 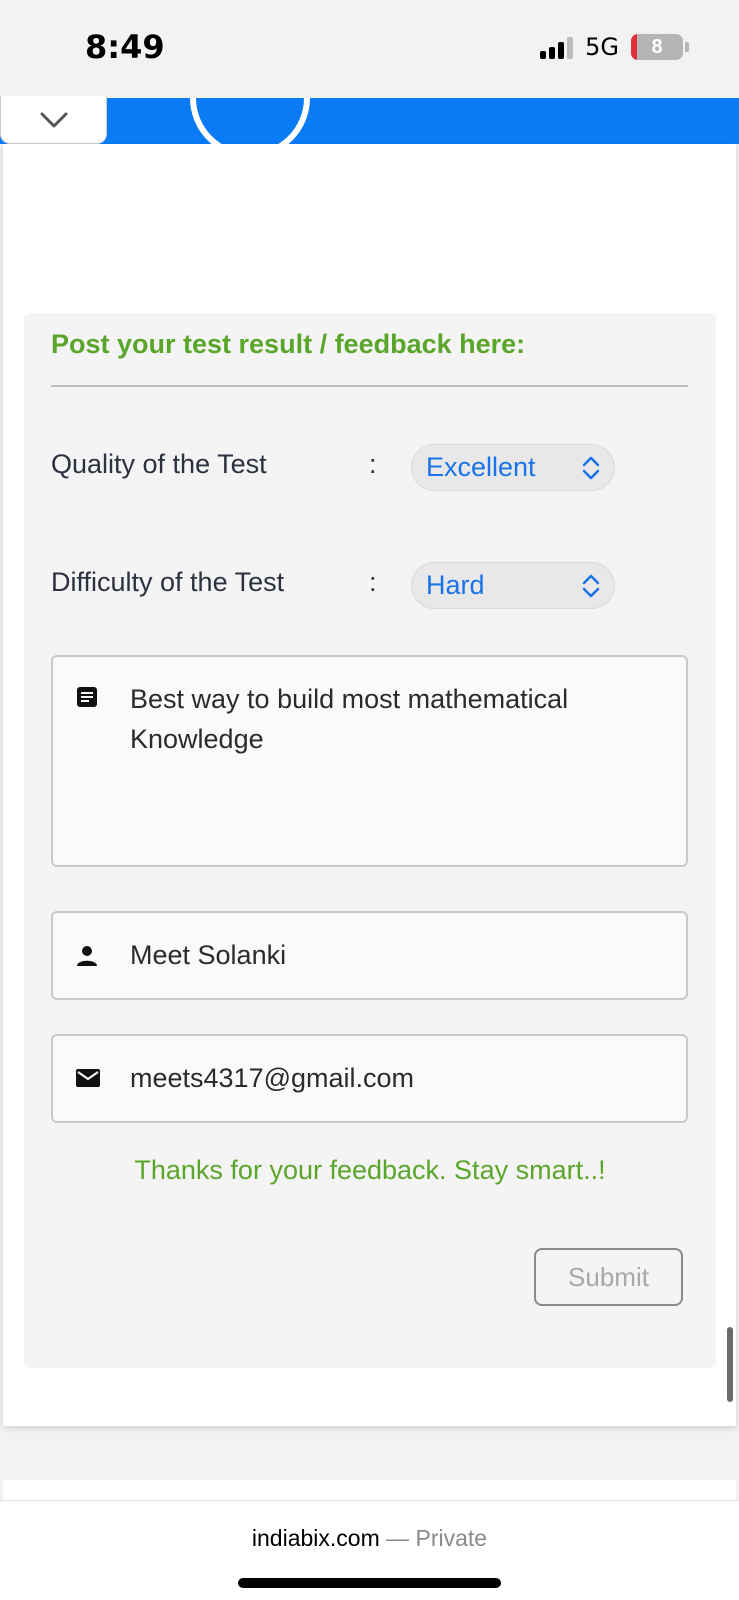 I want to click on divider, so click(x=369, y=386).